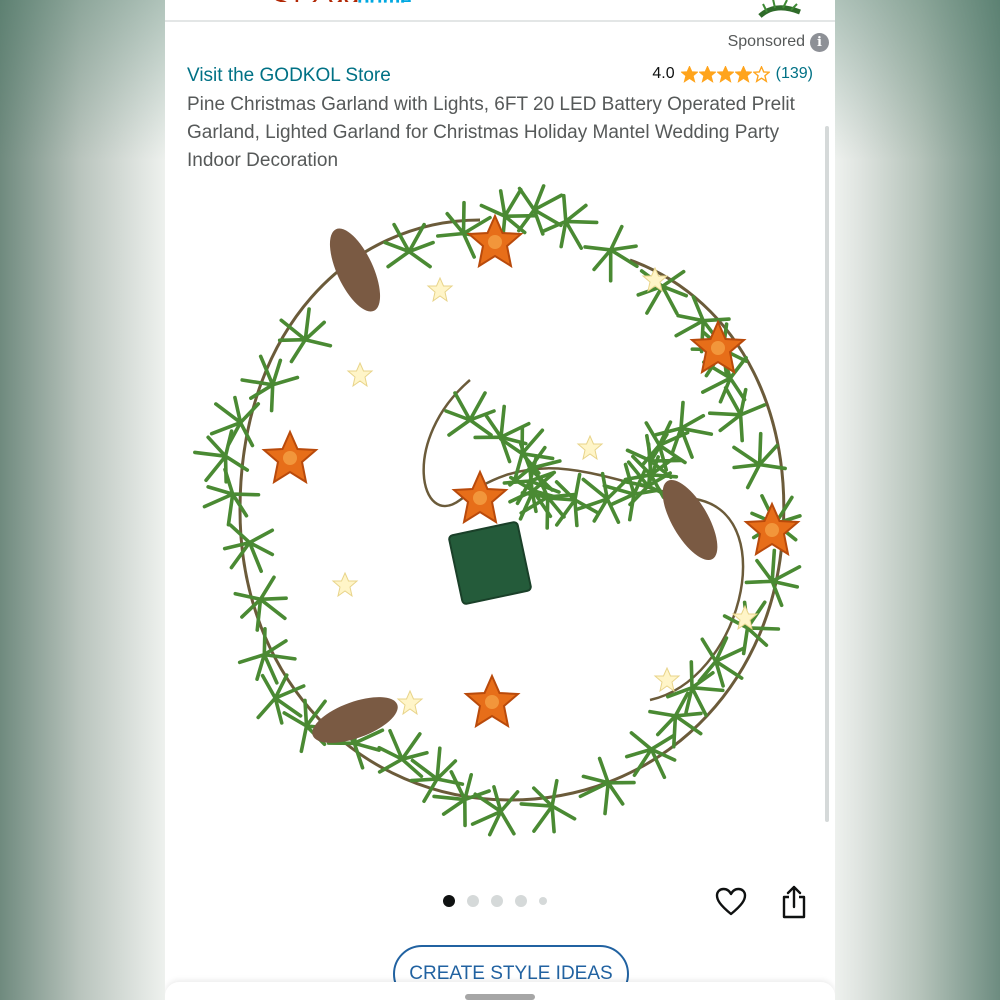 This screenshot has width=1000, height=1000. Describe the element at coordinates (819, 42) in the screenshot. I see `info-icon: i` at that location.